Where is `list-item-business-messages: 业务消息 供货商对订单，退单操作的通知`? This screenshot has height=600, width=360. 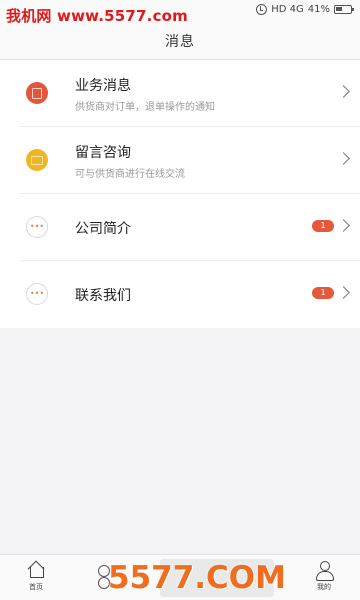 list-item-business-messages: 业务消息 供货商对订单，退单操作的通知 is located at coordinates (180, 93).